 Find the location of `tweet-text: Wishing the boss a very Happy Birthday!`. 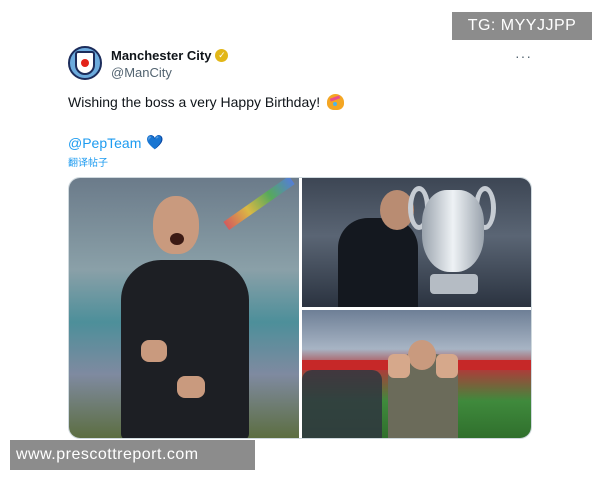

tweet-text: Wishing the boss a very Happy Birthday! is located at coordinates (206, 102).